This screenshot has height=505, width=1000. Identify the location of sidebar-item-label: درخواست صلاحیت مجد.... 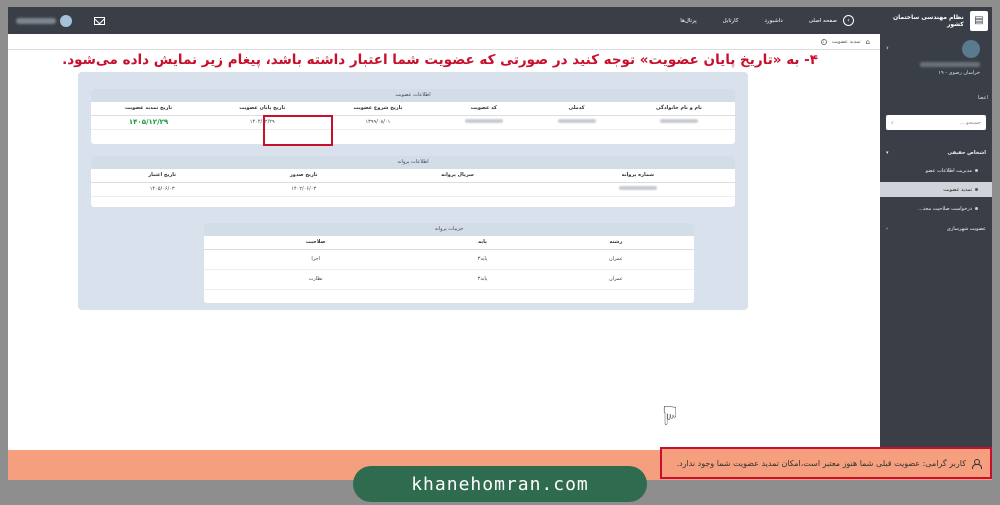
(944, 208).